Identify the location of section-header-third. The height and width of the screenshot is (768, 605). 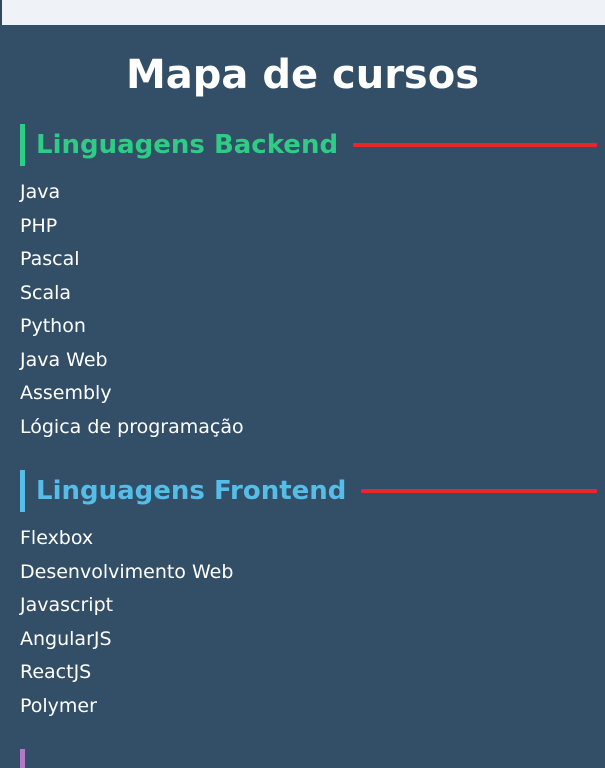
(302, 758).